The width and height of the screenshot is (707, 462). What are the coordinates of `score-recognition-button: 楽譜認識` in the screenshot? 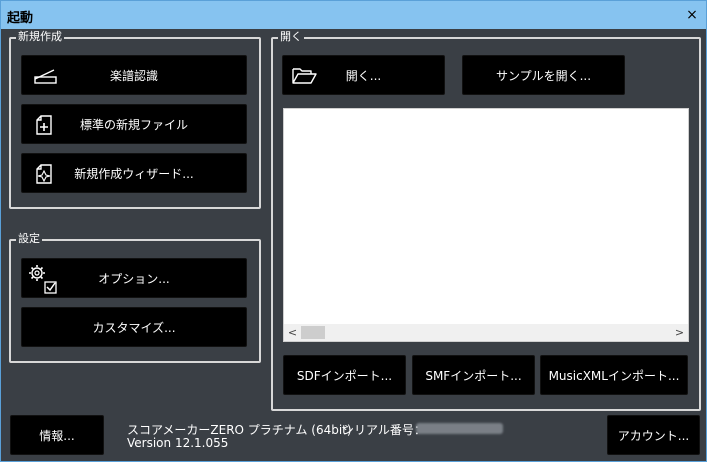 It's located at (134, 75).